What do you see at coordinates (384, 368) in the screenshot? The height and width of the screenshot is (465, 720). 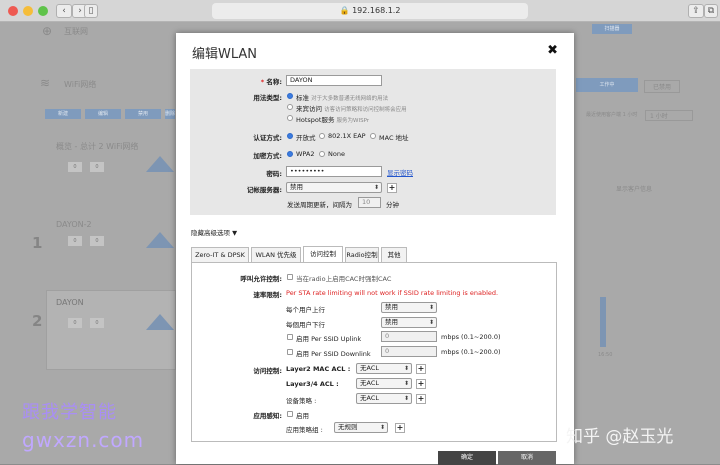 I see `l2-acl-select: 无ACL` at bounding box center [384, 368].